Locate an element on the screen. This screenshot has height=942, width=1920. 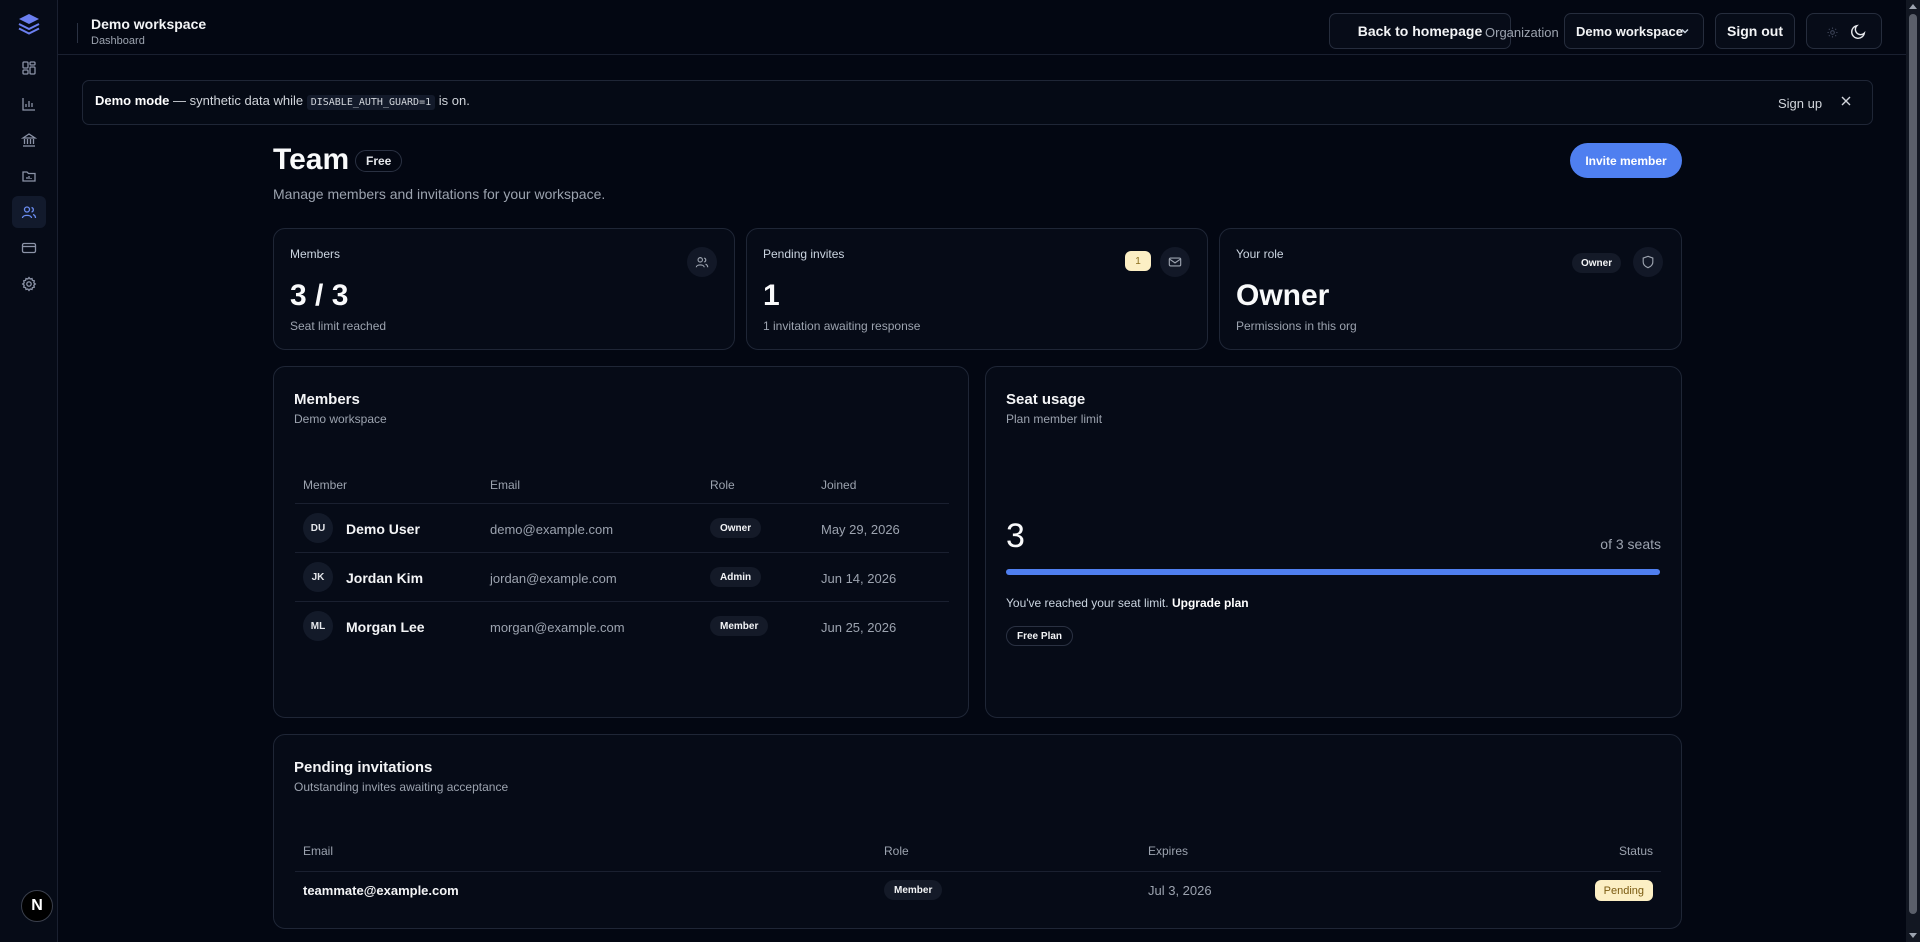
sidebar-item-team is located at coordinates (29, 212).